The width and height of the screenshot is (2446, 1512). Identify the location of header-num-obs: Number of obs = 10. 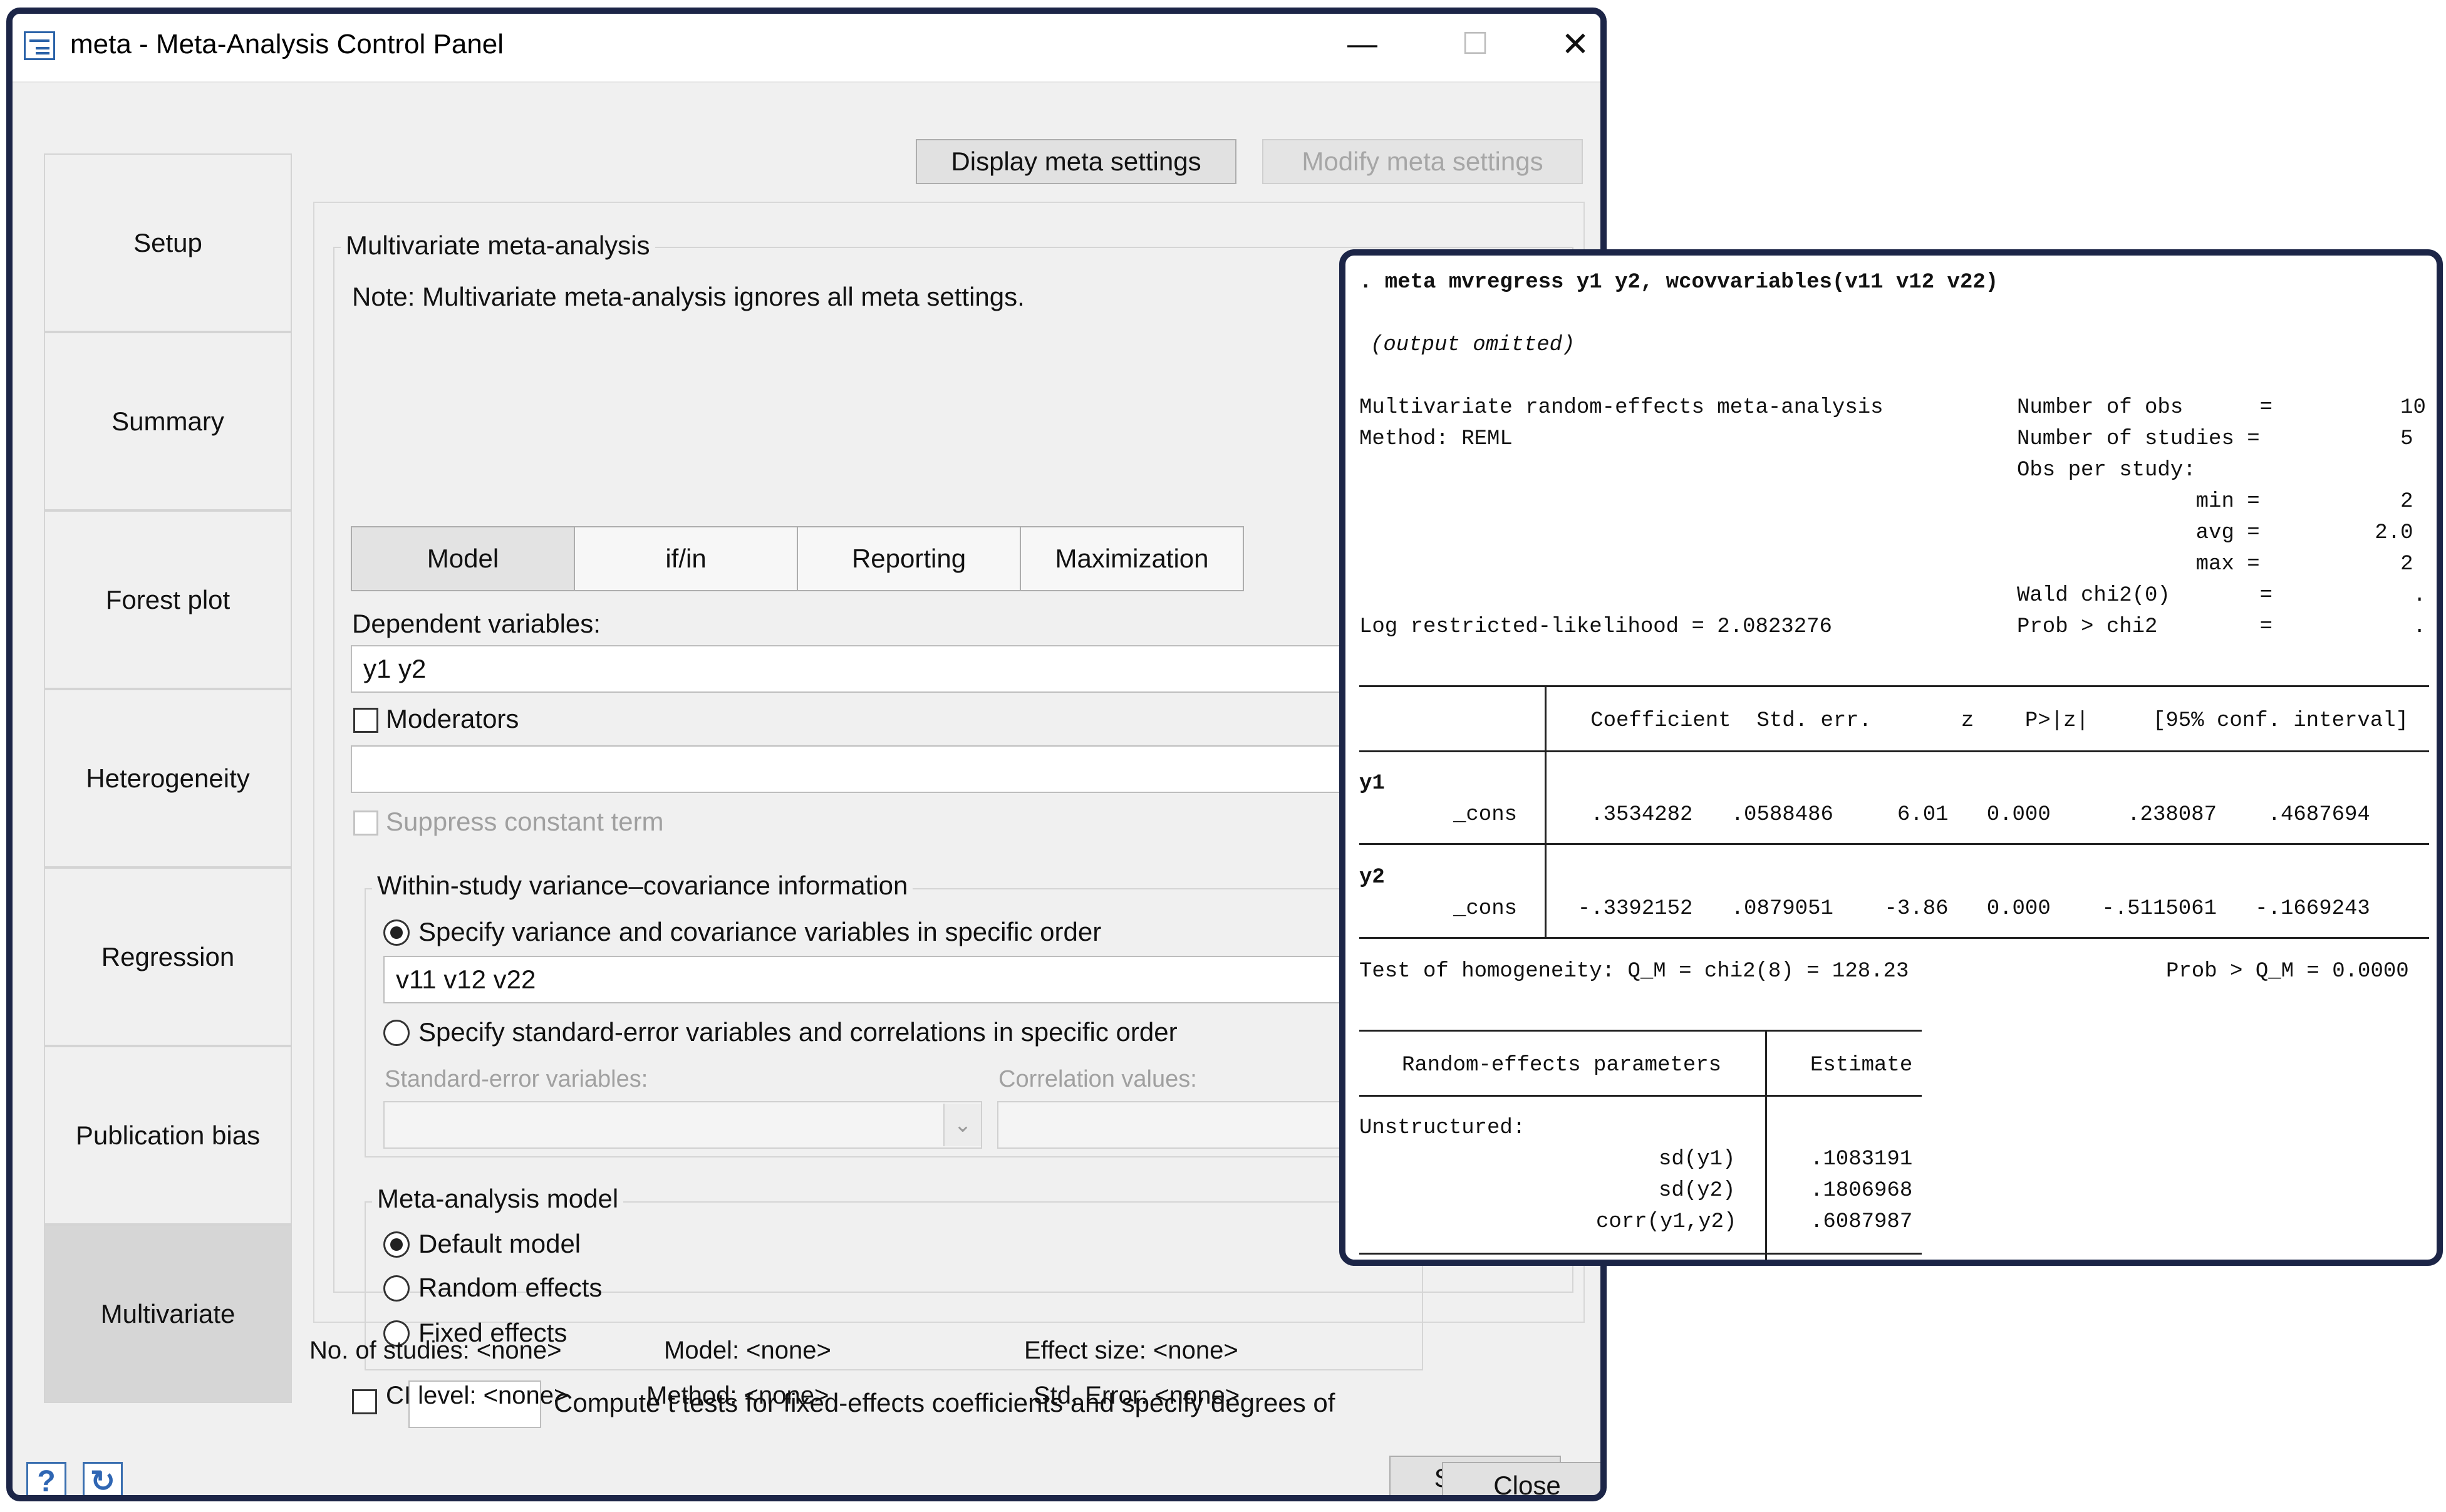
(2221, 408).